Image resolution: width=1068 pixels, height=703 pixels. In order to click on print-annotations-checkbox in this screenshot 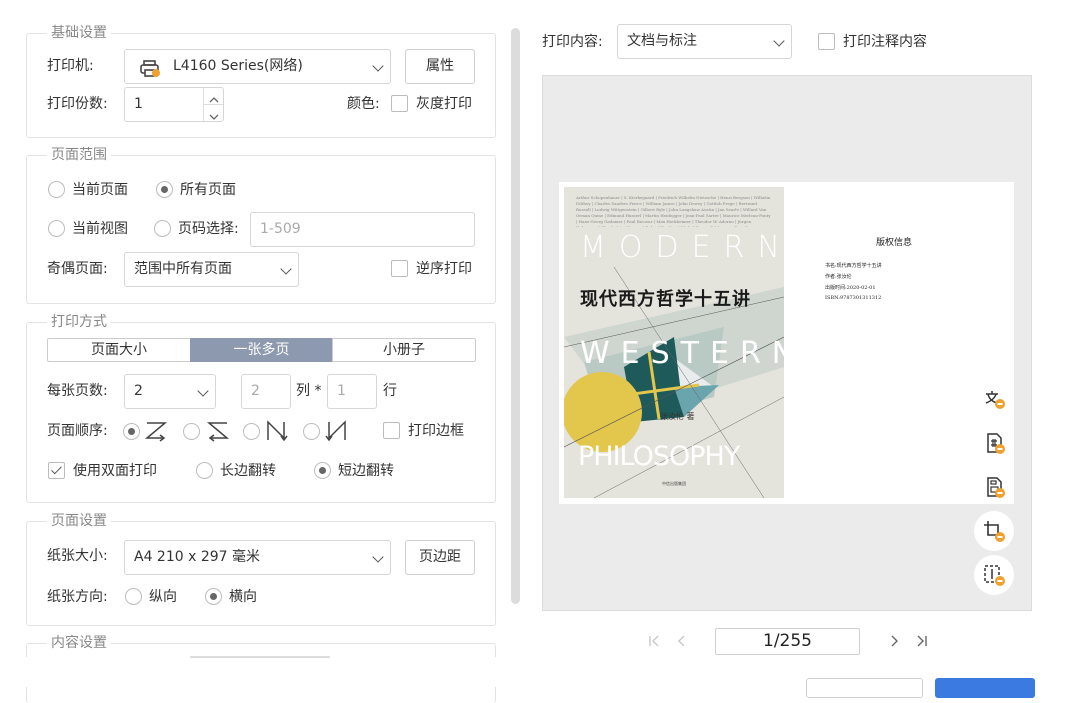, I will do `click(826, 41)`.